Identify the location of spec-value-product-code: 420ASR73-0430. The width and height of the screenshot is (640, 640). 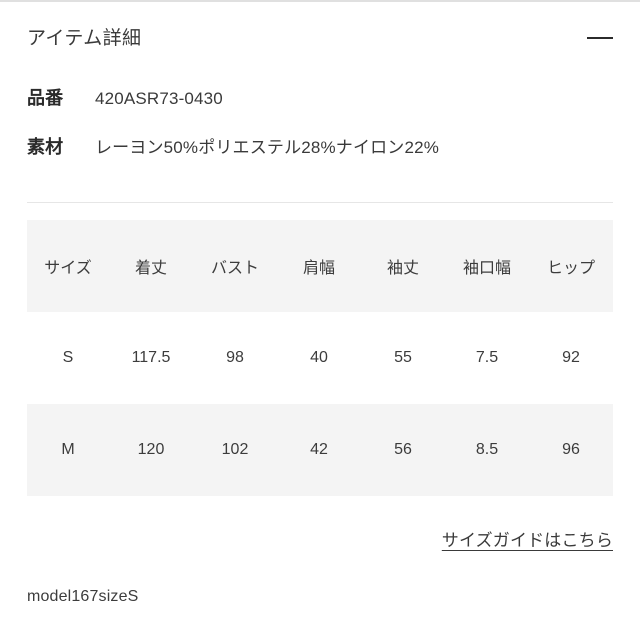
(159, 98).